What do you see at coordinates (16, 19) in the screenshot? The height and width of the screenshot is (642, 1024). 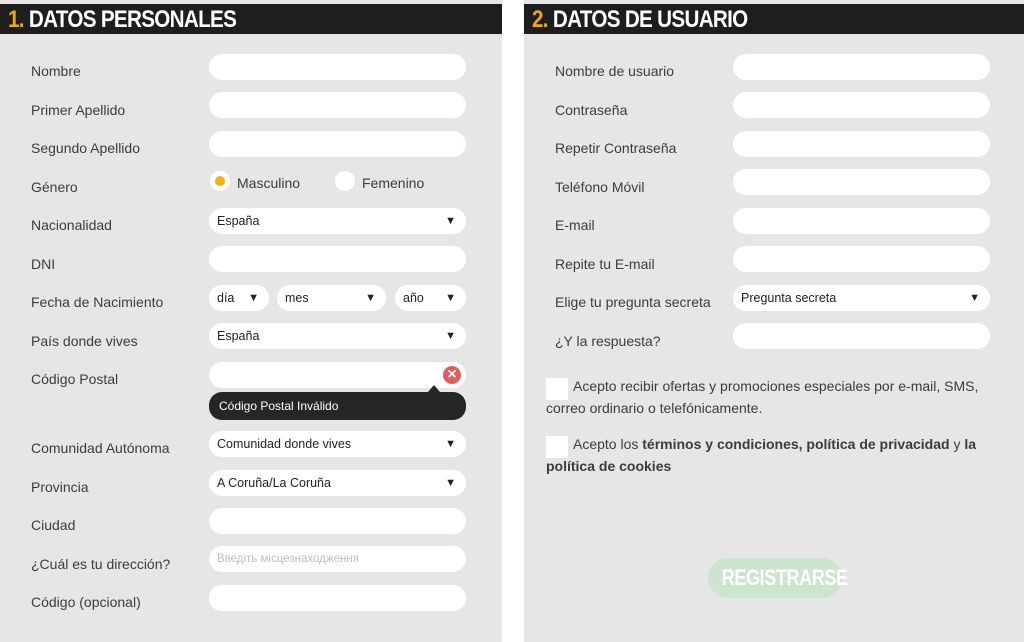 I see `section-number: 1.` at bounding box center [16, 19].